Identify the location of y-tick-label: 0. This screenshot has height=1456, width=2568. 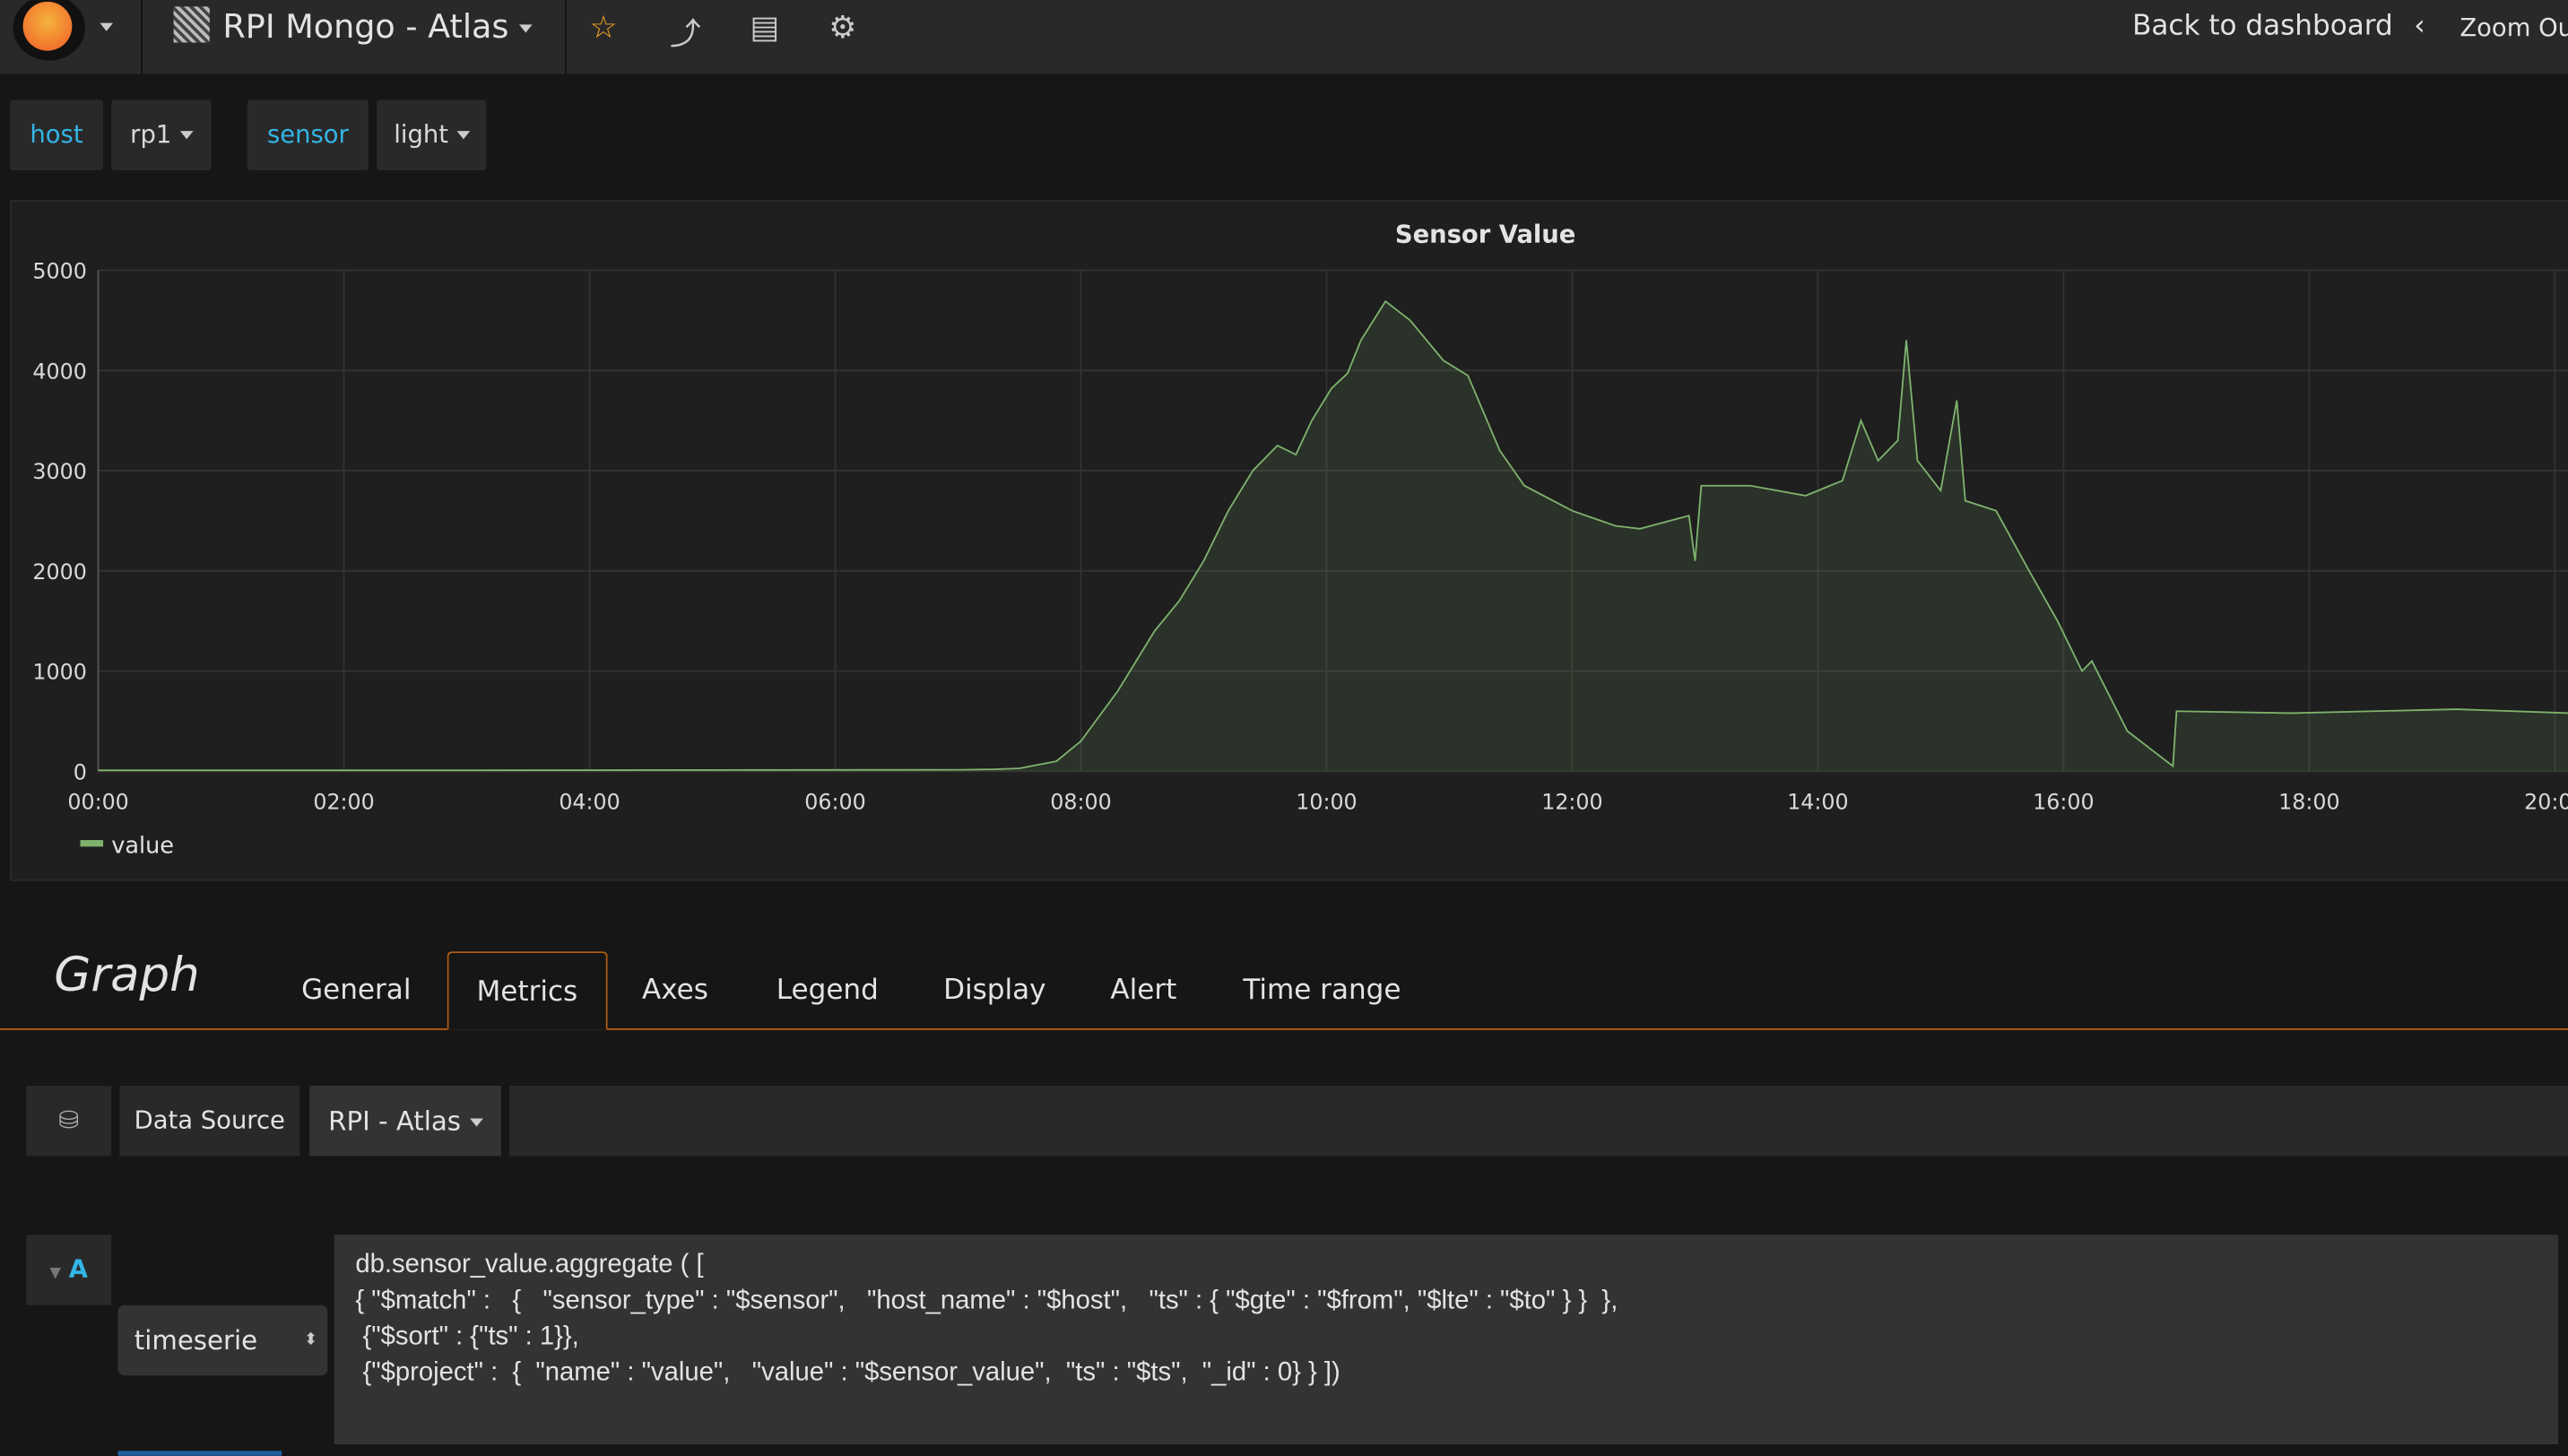
(80, 772).